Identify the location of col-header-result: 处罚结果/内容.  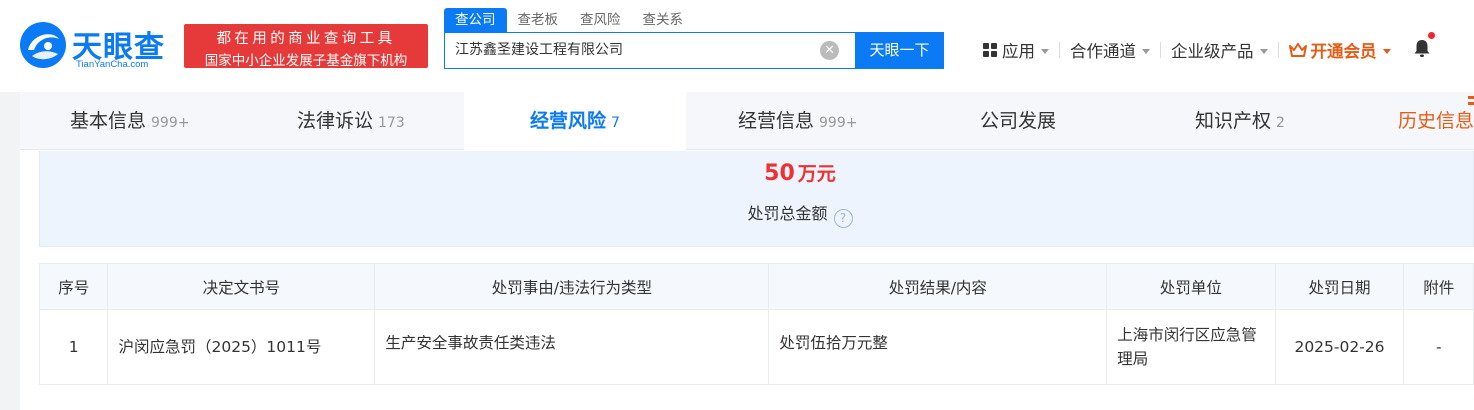
(938, 286).